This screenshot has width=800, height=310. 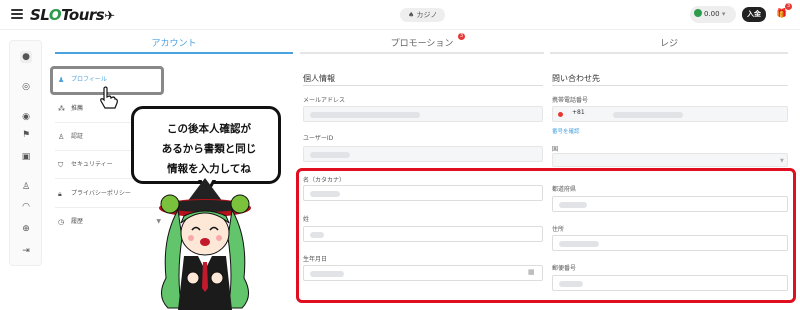 I want to click on gift-badge: 3, so click(x=788, y=6).